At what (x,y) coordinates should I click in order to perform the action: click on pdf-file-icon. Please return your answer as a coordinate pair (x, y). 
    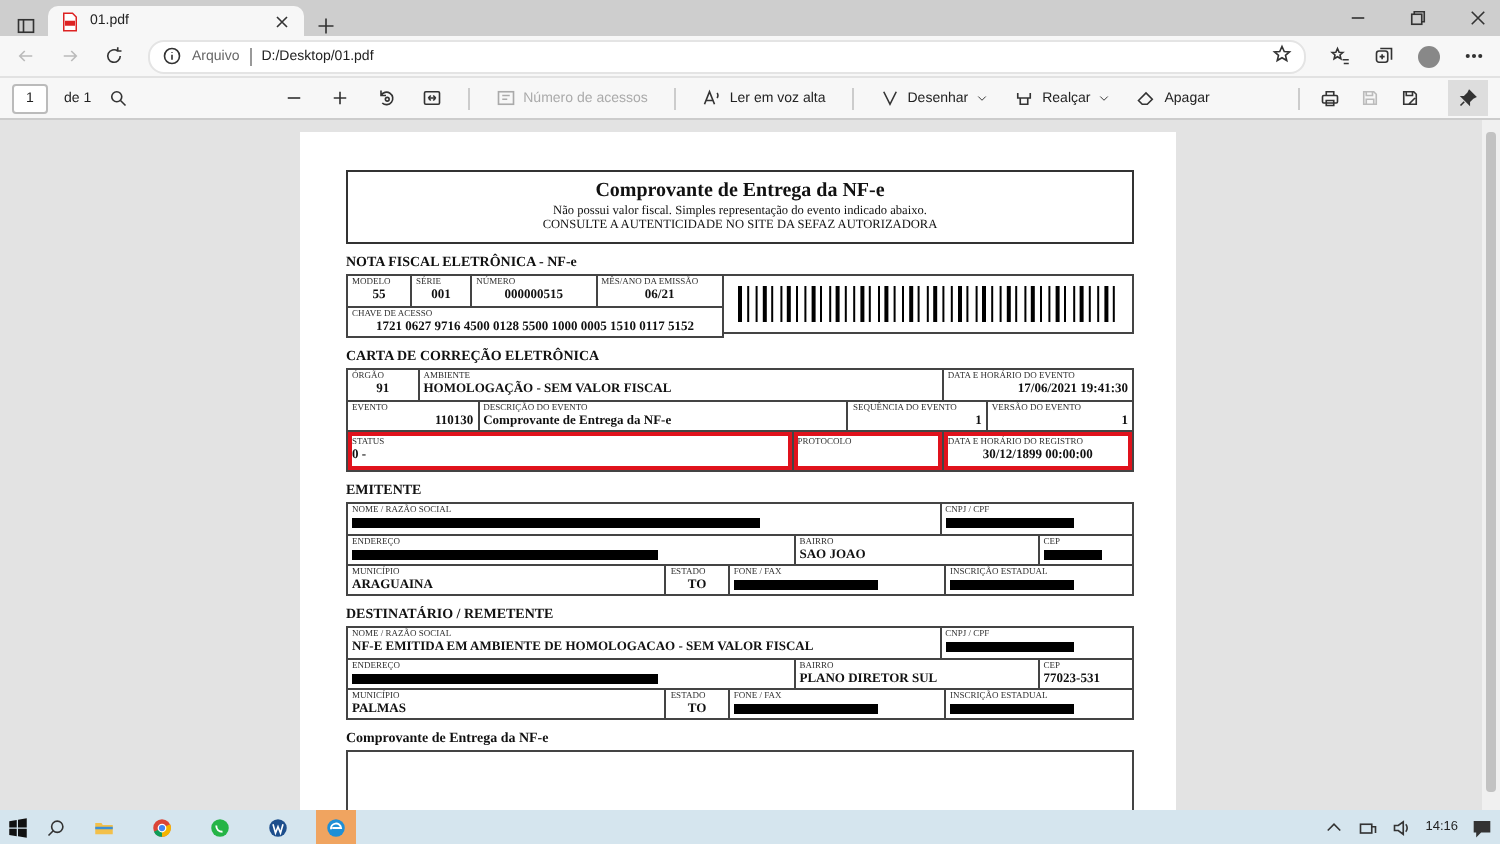
    Looking at the image, I should click on (70, 21).